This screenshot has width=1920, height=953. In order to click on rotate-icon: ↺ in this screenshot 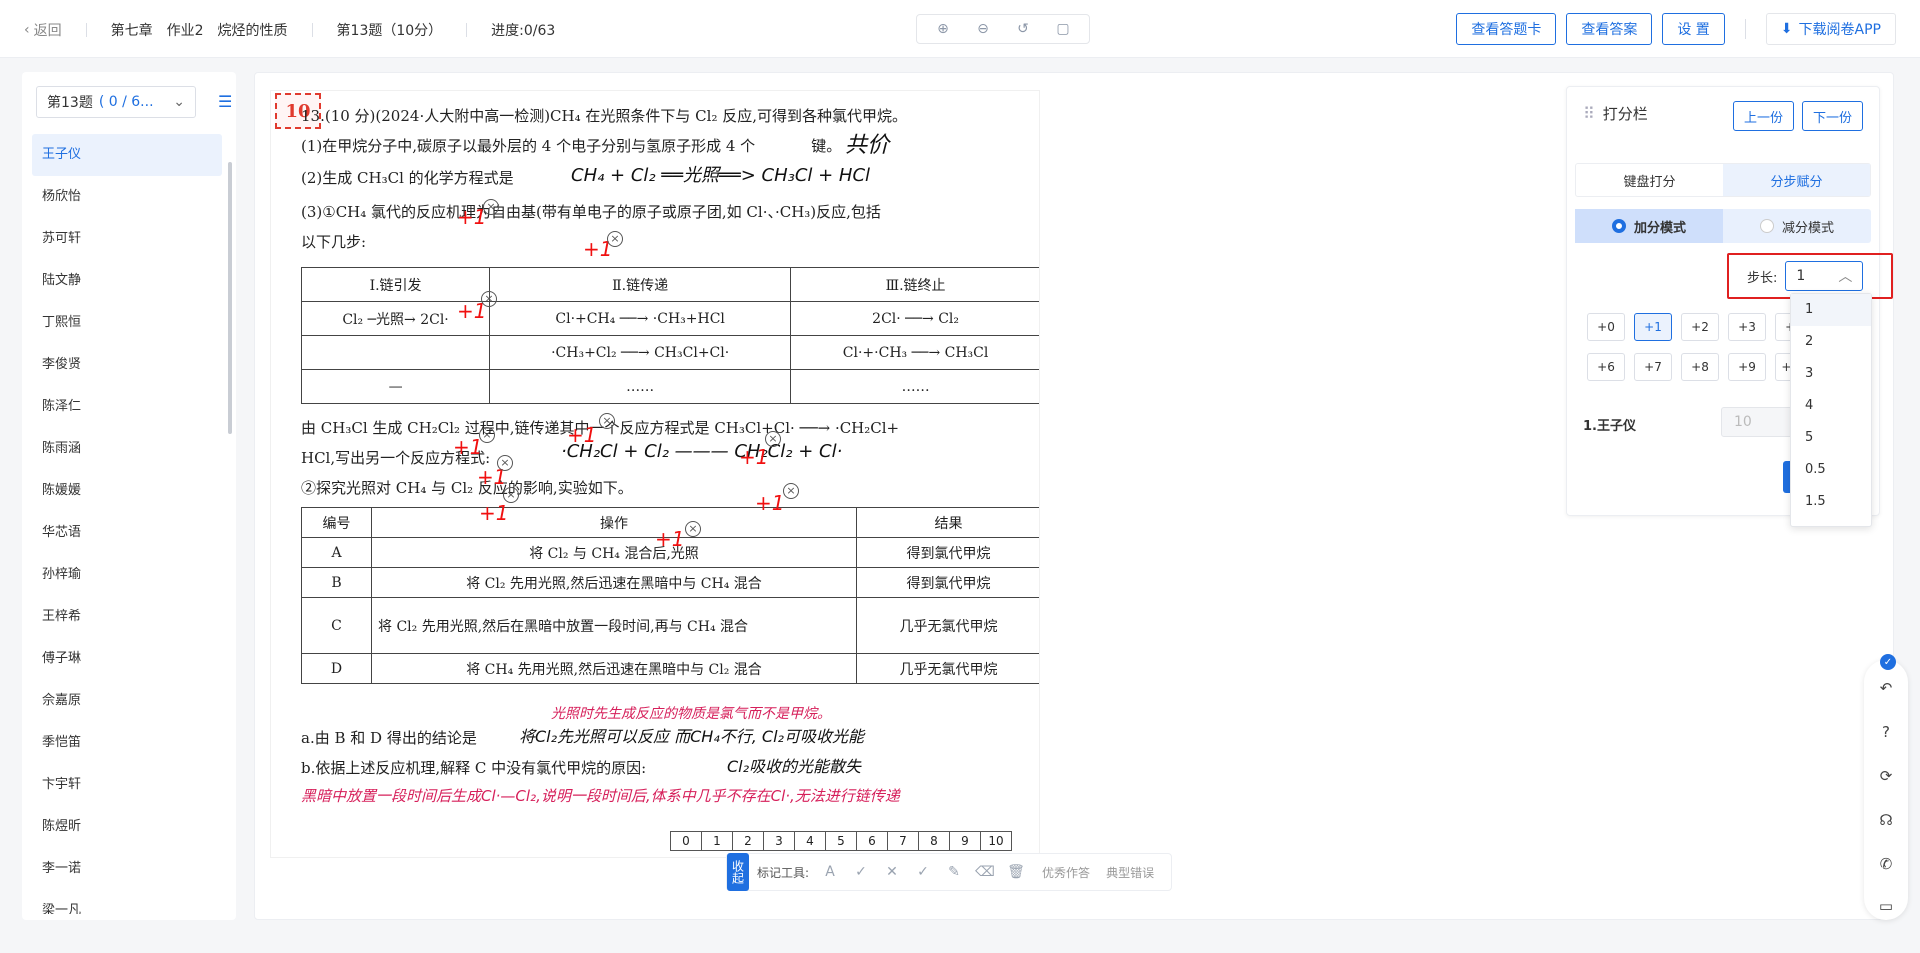, I will do `click(1023, 29)`.